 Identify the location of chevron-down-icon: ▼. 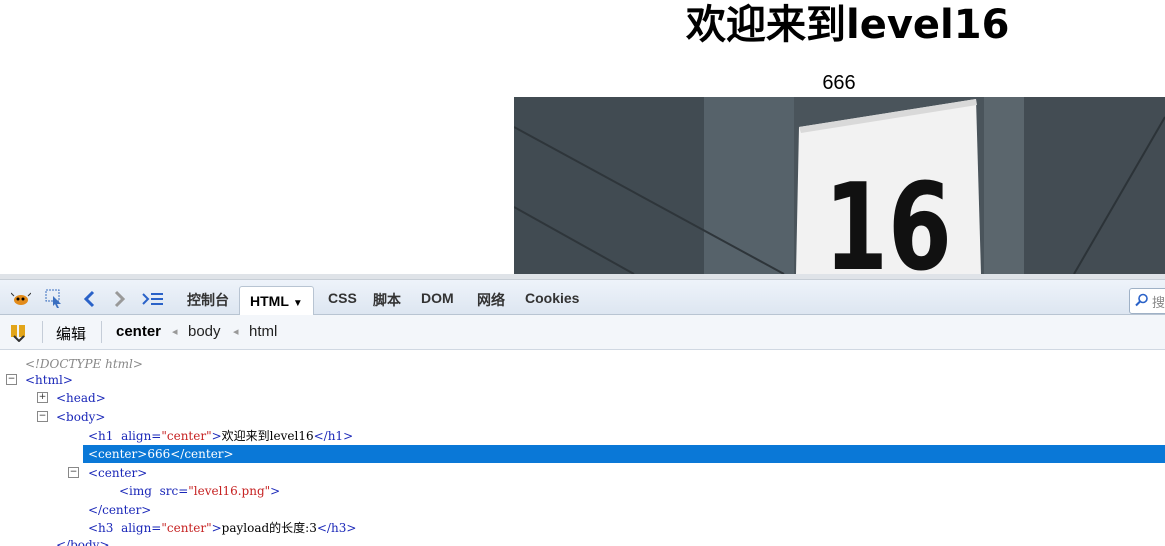
(298, 303).